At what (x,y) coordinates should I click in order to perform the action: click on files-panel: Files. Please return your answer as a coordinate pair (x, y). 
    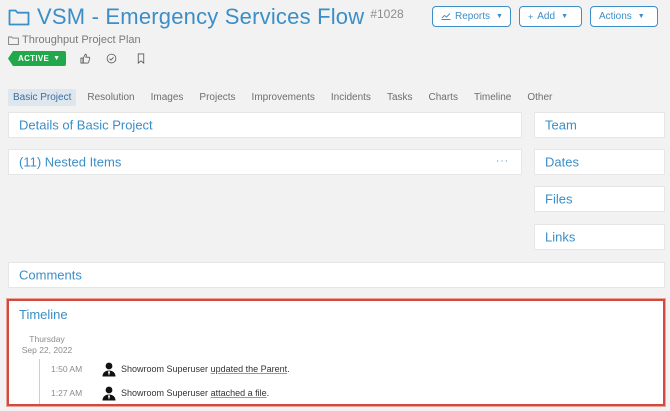
    Looking at the image, I should click on (599, 199).